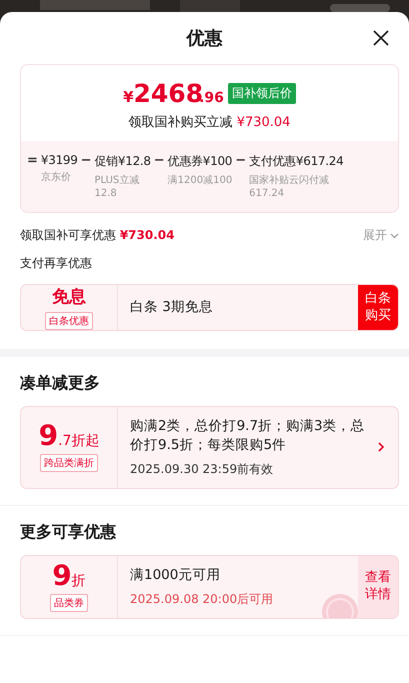 This screenshot has height=683, width=409. Describe the element at coordinates (59, 160) in the screenshot. I see `price-component: ¥3199` at that location.